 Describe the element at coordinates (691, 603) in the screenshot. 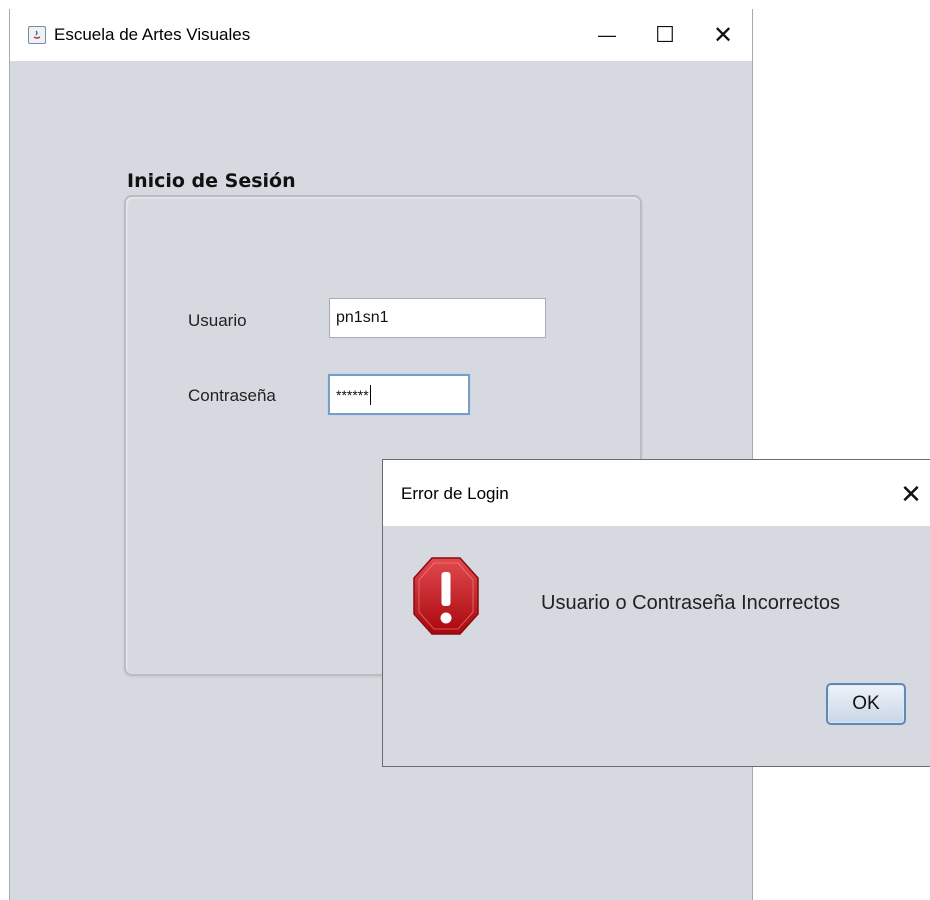

I see `dialog-message: Usuario o Contraseña Incorrectos` at that location.